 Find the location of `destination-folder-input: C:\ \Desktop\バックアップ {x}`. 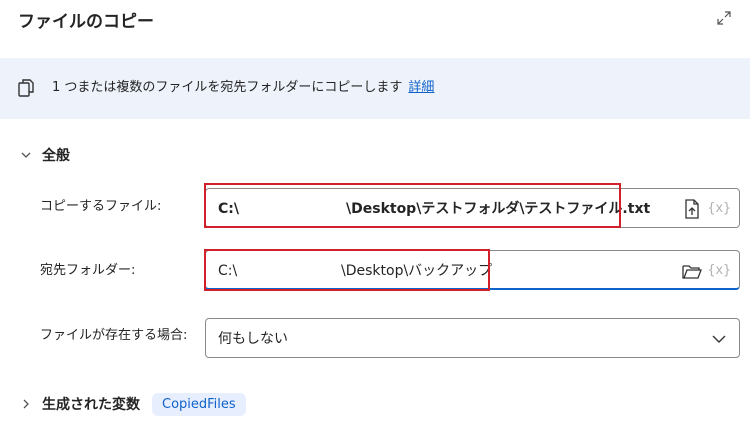

destination-folder-input: C:\ \Desktop\バックアップ {x} is located at coordinates (472, 270).